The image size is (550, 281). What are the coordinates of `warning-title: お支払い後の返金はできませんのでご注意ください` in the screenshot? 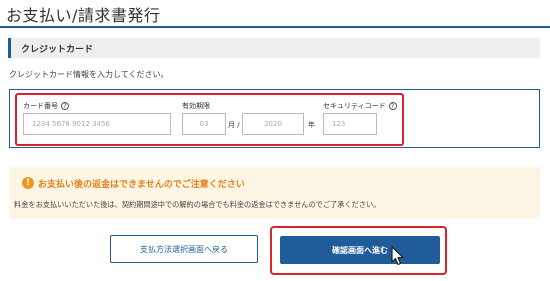 It's located at (141, 185).